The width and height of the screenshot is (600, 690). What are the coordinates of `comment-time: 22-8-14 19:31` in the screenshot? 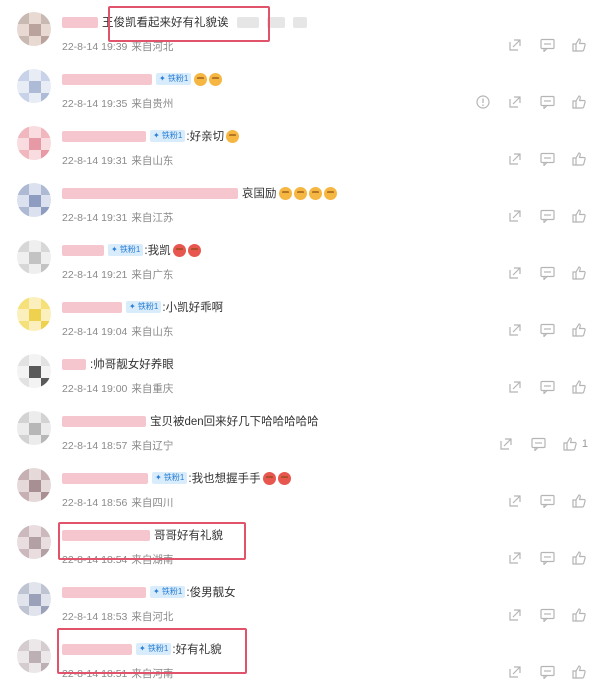 It's located at (95, 218).